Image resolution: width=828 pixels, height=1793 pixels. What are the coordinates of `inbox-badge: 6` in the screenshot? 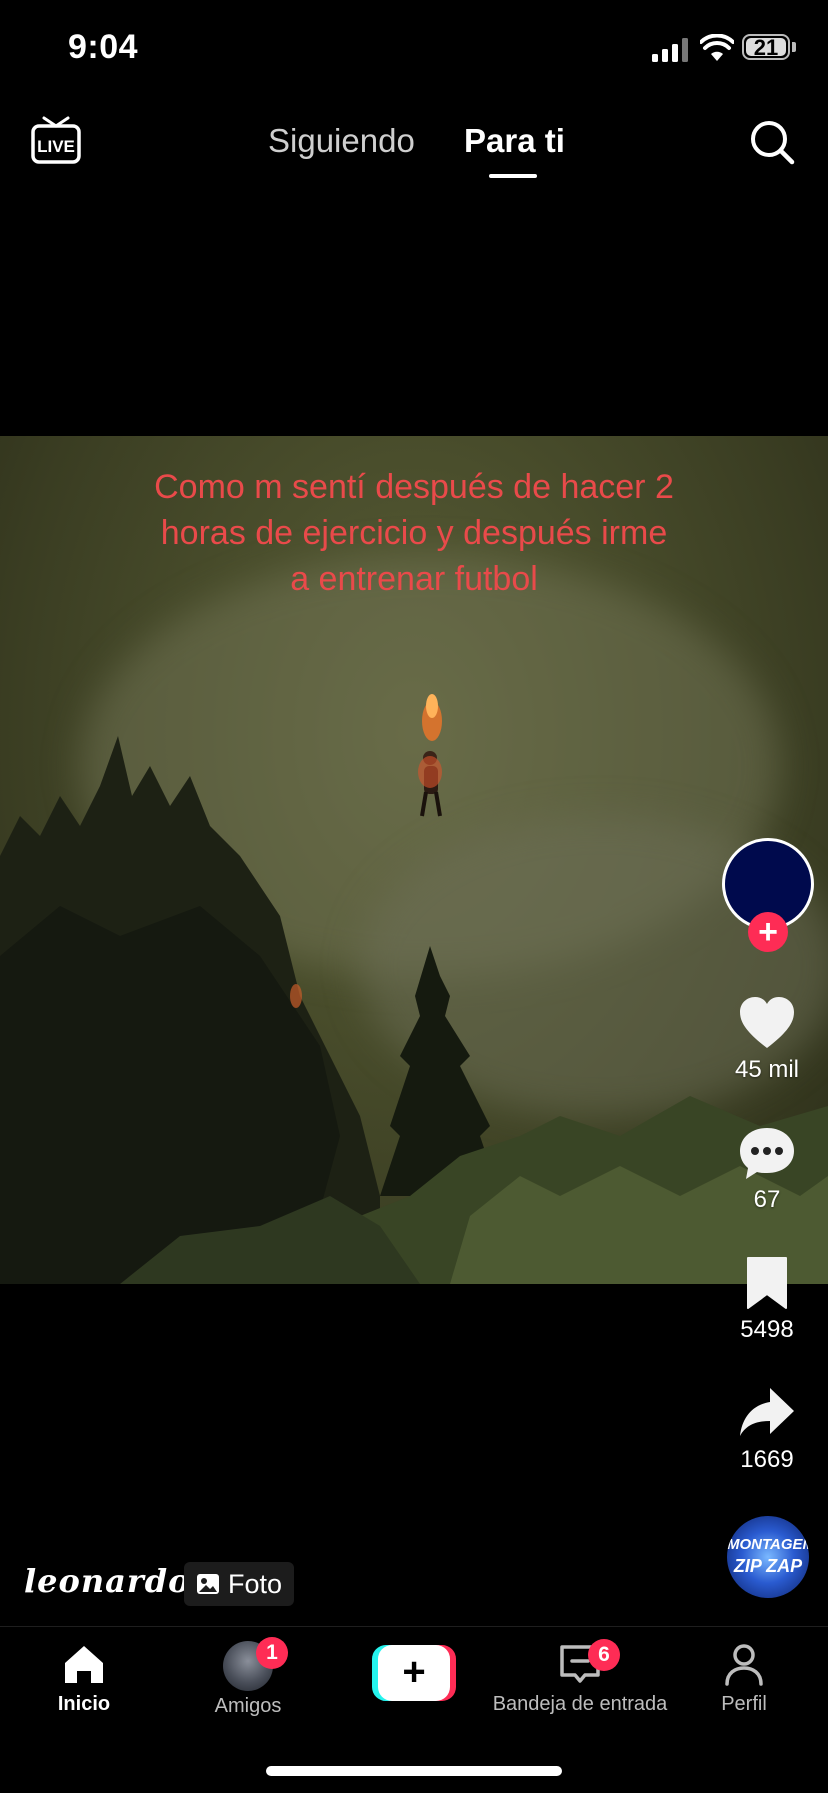 It's located at (604, 1655).